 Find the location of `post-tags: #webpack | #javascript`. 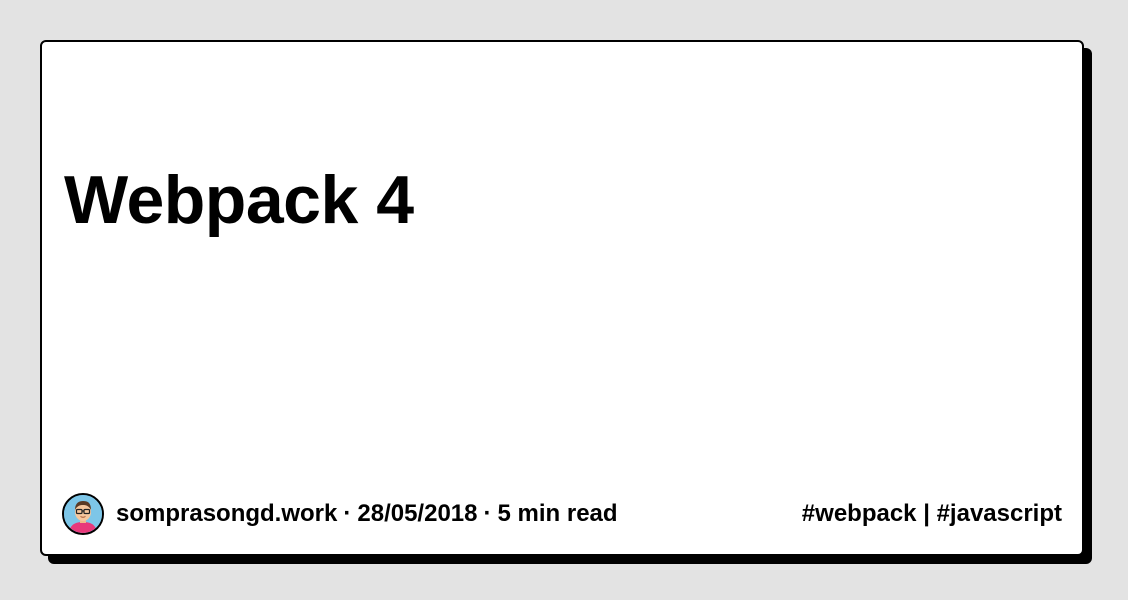

post-tags: #webpack | #javascript is located at coordinates (931, 513).